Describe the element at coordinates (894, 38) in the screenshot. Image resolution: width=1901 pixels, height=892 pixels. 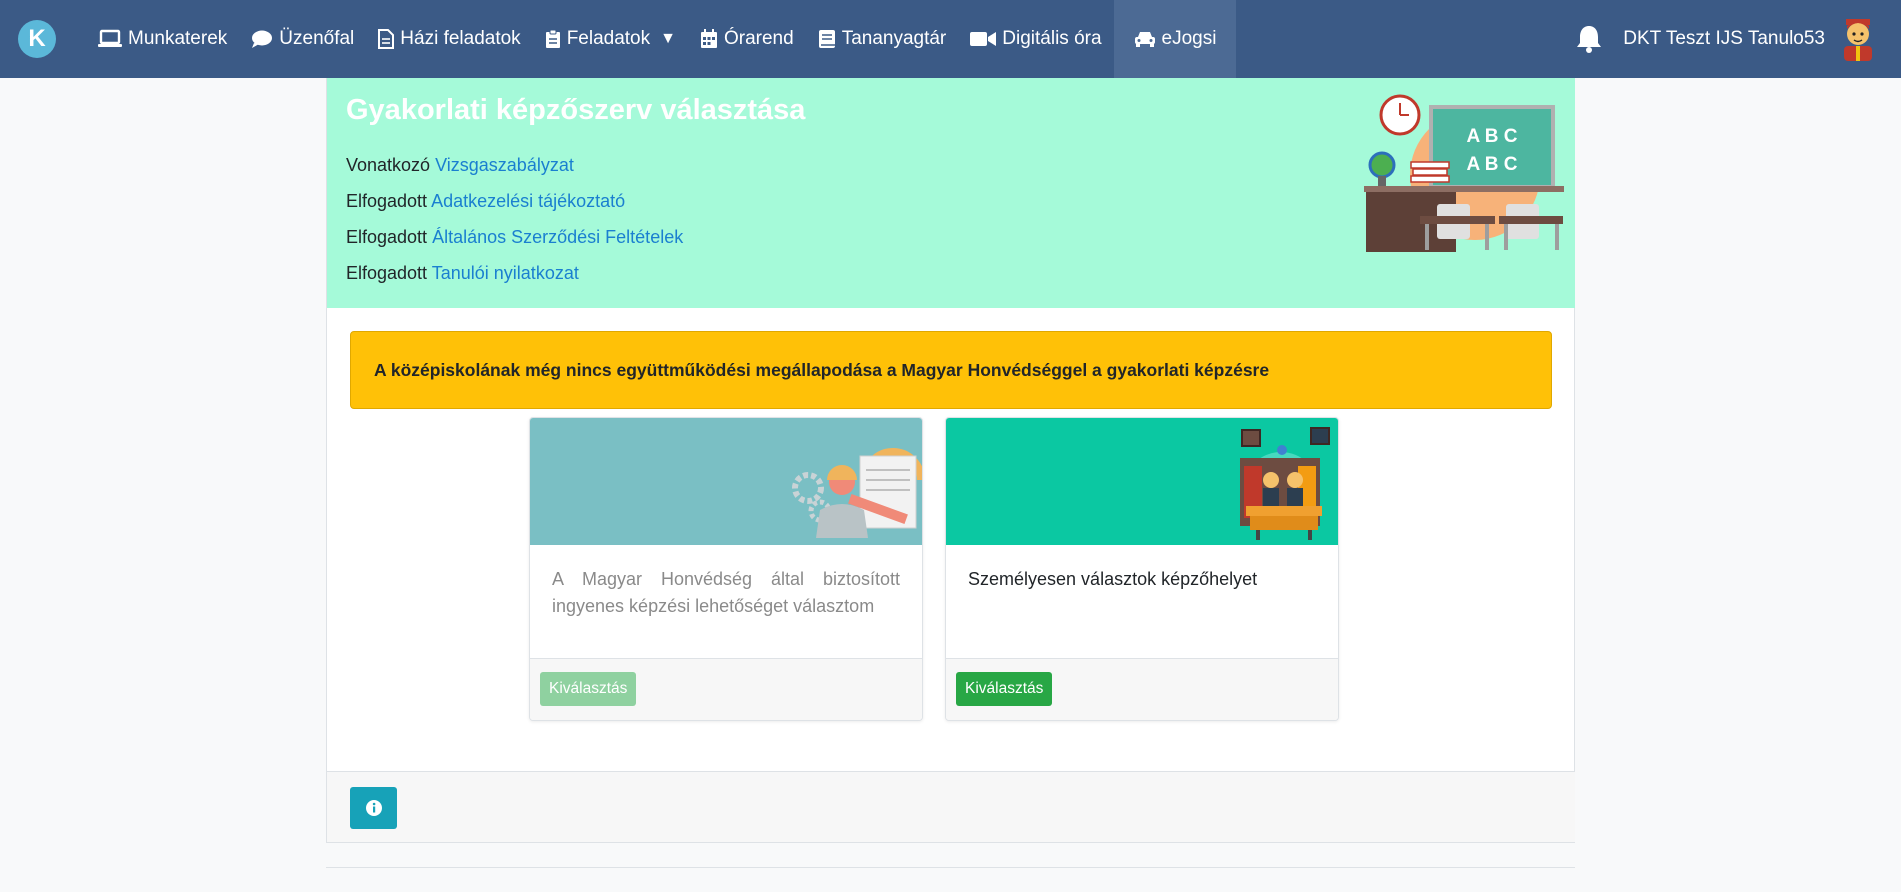
I see `nav-label-tananyagtar: Tananyagtár` at that location.